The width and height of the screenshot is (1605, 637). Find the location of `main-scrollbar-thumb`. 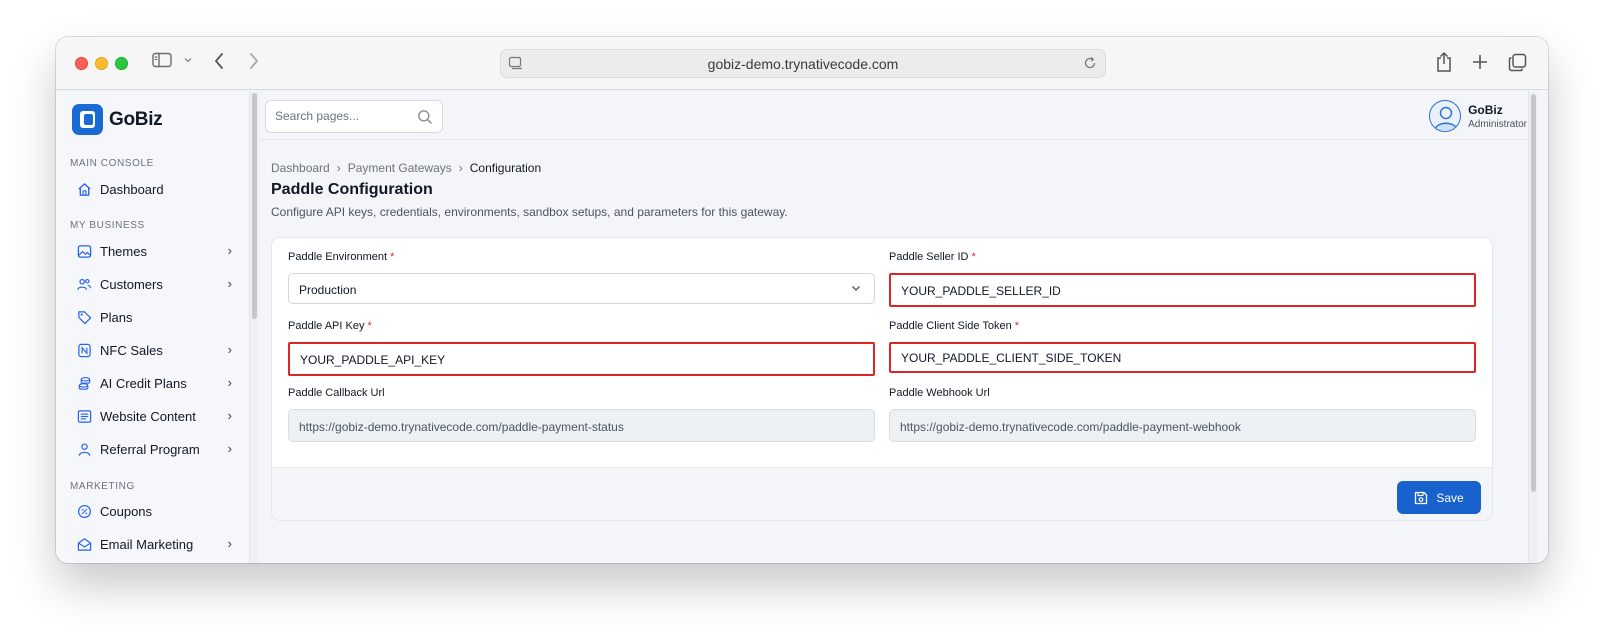

main-scrollbar-thumb is located at coordinates (1533, 293).